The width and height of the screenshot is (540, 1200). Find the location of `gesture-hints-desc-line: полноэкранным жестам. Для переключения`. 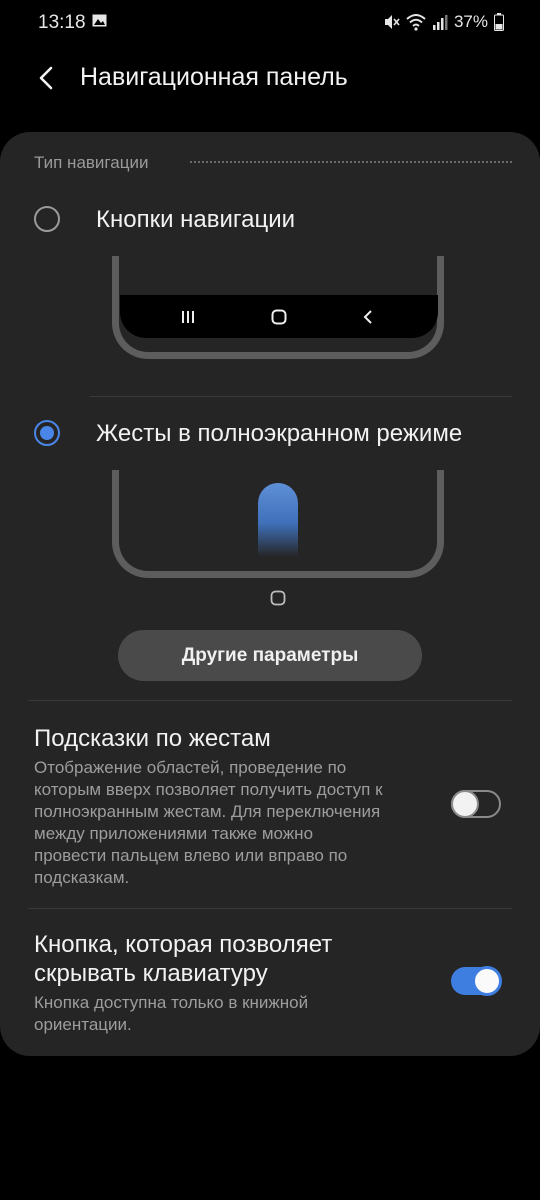

gesture-hints-desc-line: полноэкранным жестам. Для переключения is located at coordinates (207, 811).